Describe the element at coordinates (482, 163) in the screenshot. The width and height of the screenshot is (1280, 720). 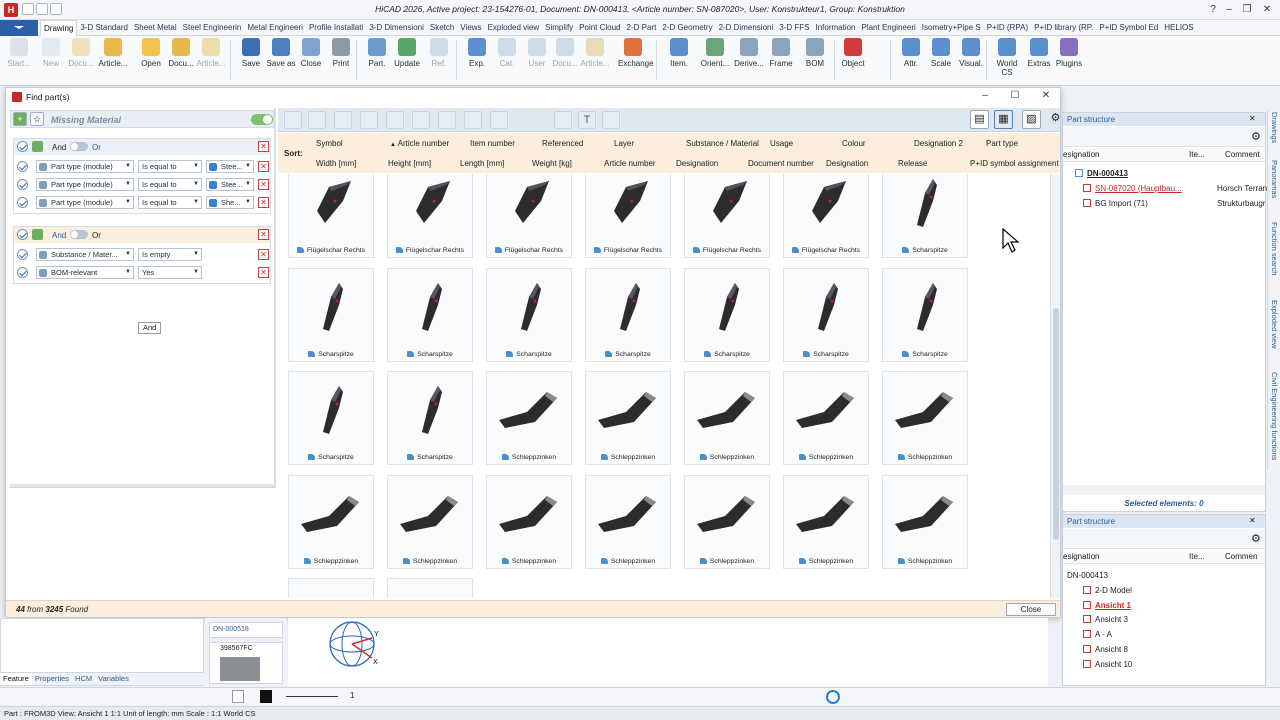
I see `sort-column: Length [mm]` at that location.